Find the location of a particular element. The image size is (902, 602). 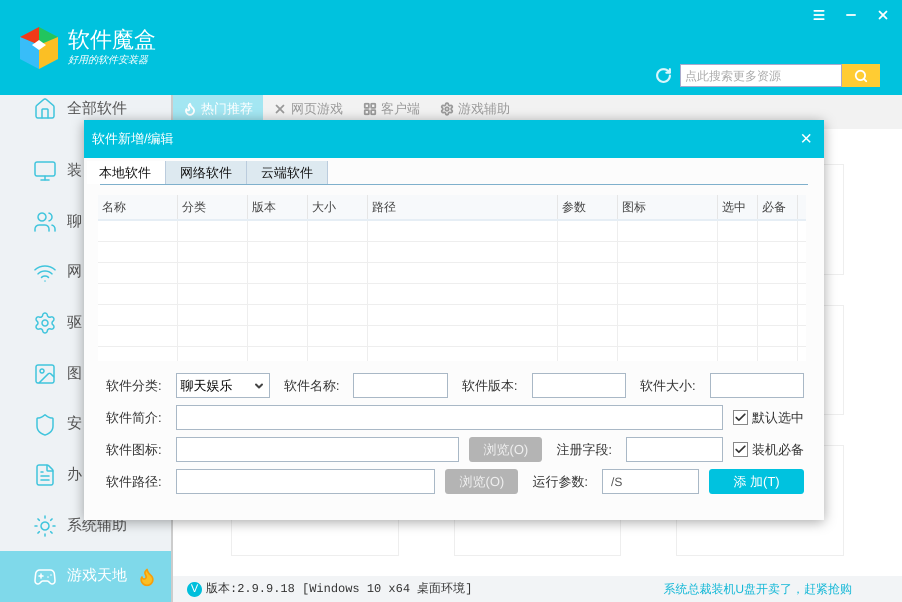

field-label: 软件简介: is located at coordinates (134, 417).